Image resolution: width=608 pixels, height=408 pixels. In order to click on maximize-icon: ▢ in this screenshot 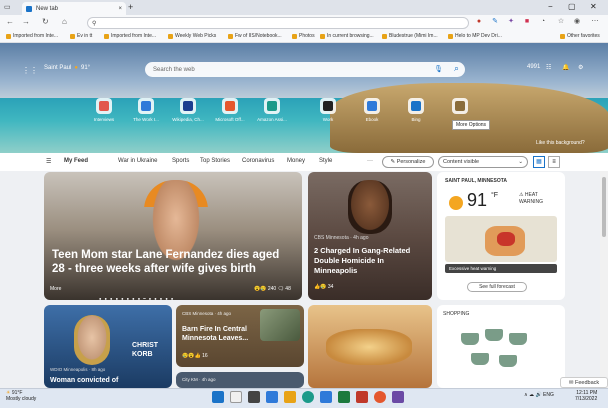, I will do `click(572, 6)`.